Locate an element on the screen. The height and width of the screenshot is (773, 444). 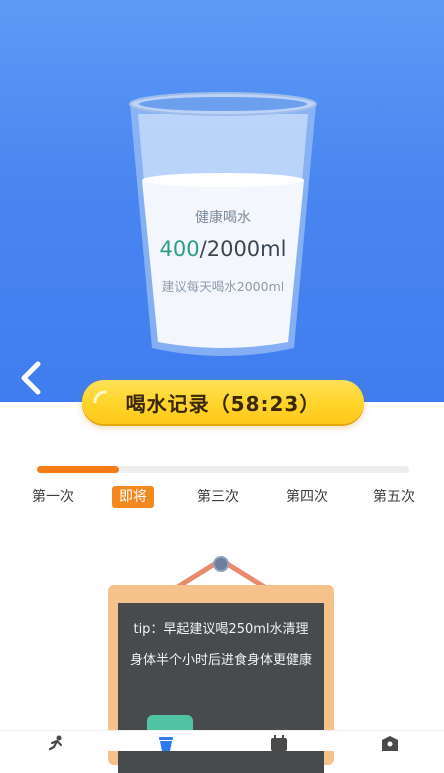
drink-record-button: 喝水记录（58:23） is located at coordinates (223, 402).